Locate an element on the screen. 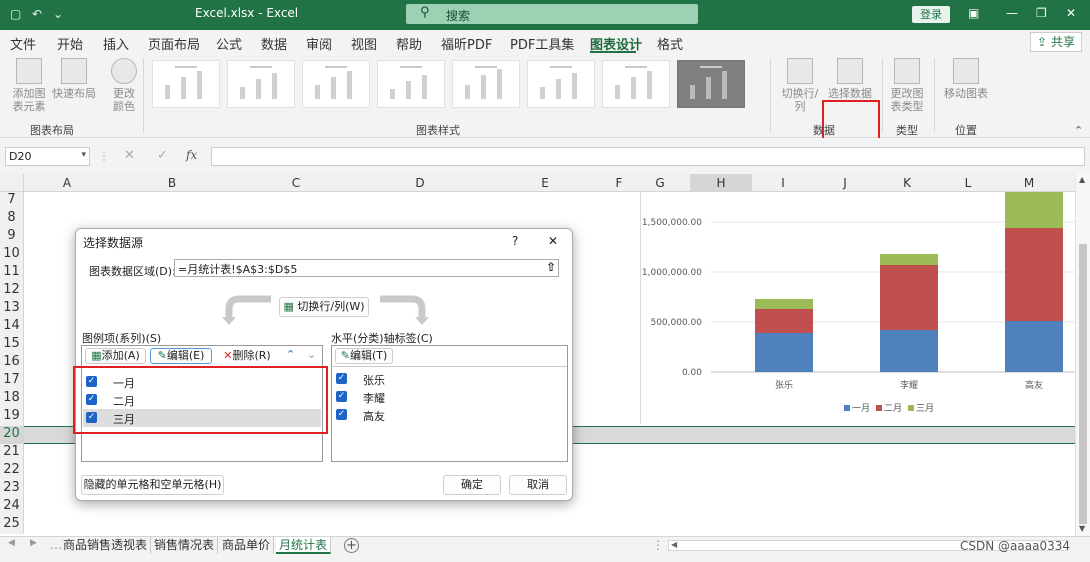 Image resolution: width=1090 pixels, height=562 pixels. quick-layout-button: 快速布局 is located at coordinates (74, 79).